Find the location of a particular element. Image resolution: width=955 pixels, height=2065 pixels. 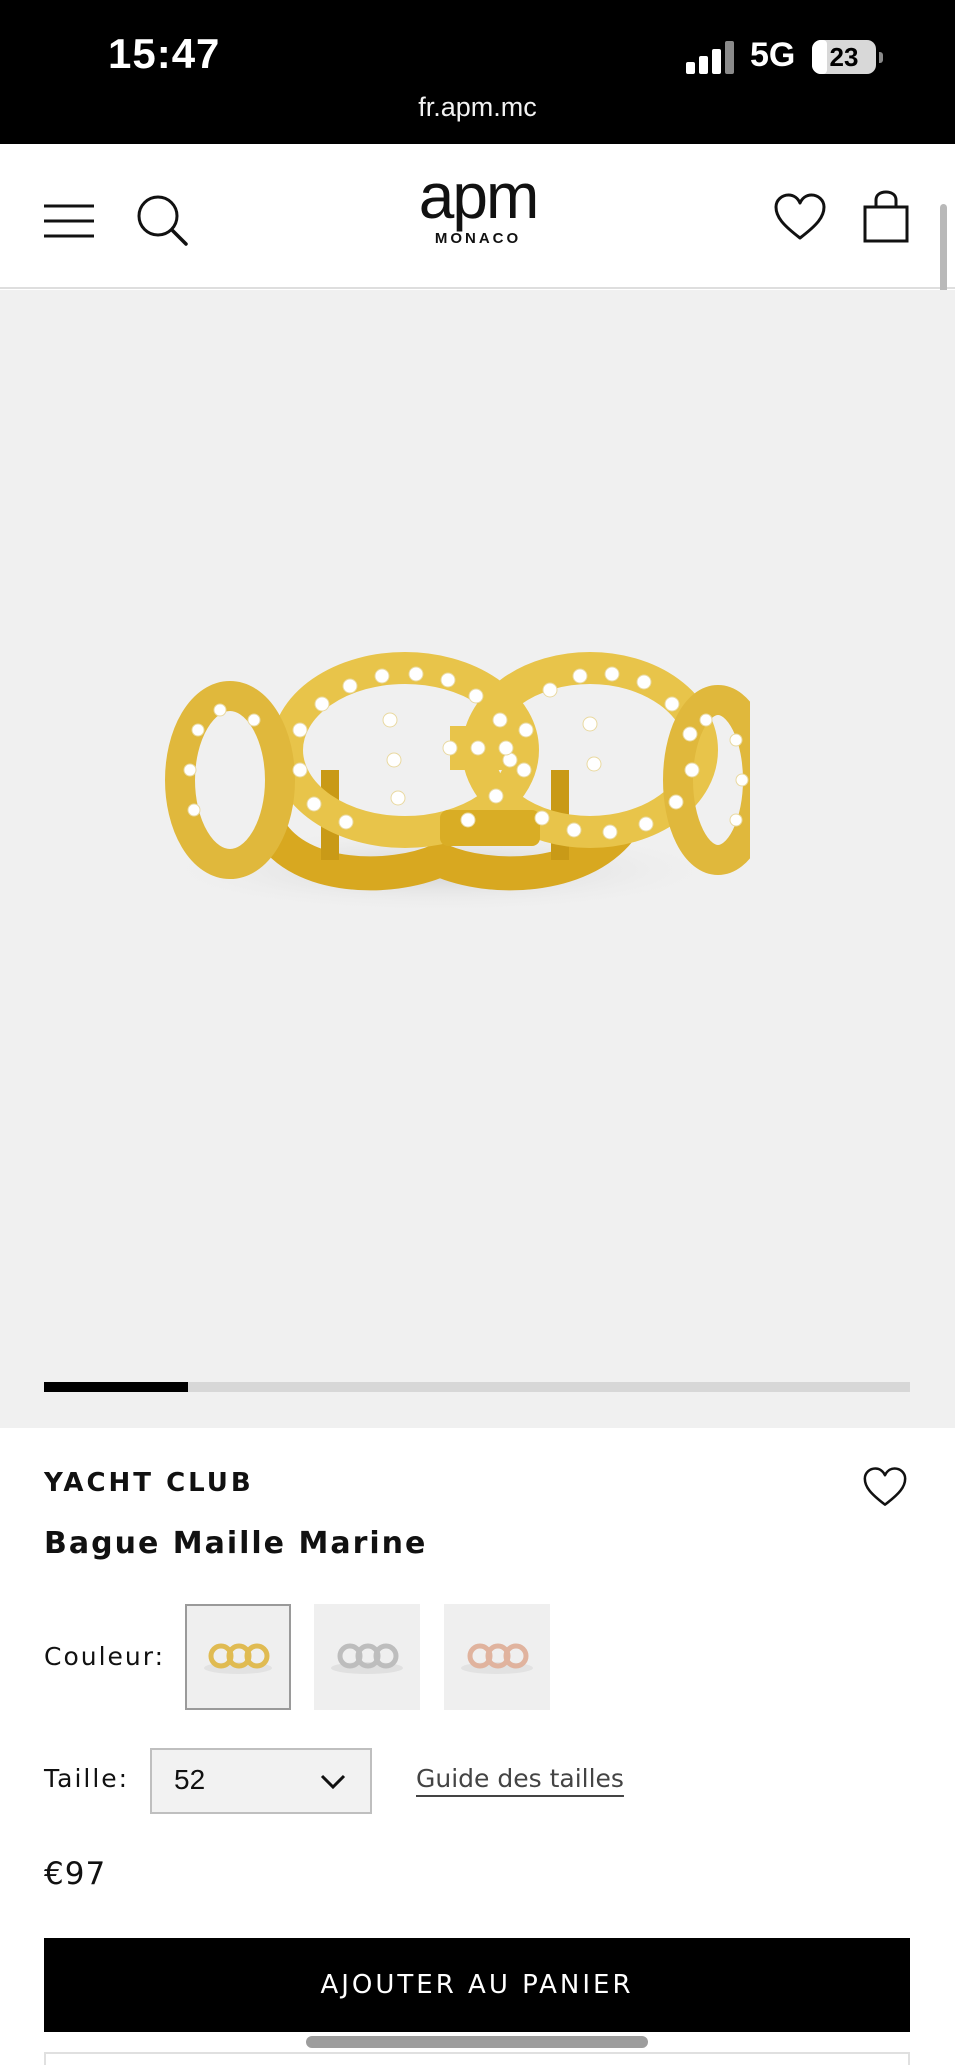

color-swatch-silver is located at coordinates (367, 1657).